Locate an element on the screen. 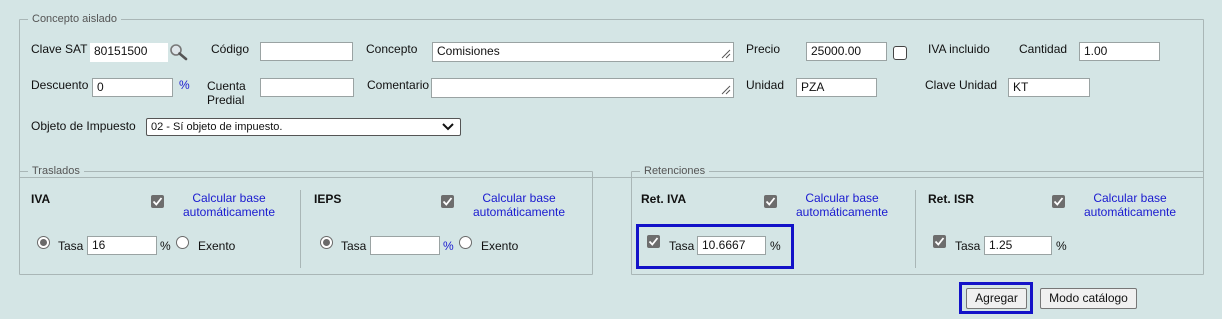 The width and height of the screenshot is (1222, 319). objeto-impuesto-label: Objeto de Impuesto is located at coordinates (83, 126).